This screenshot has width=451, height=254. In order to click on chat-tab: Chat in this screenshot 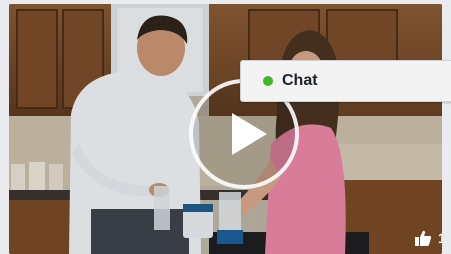, I will do `click(345, 81)`.